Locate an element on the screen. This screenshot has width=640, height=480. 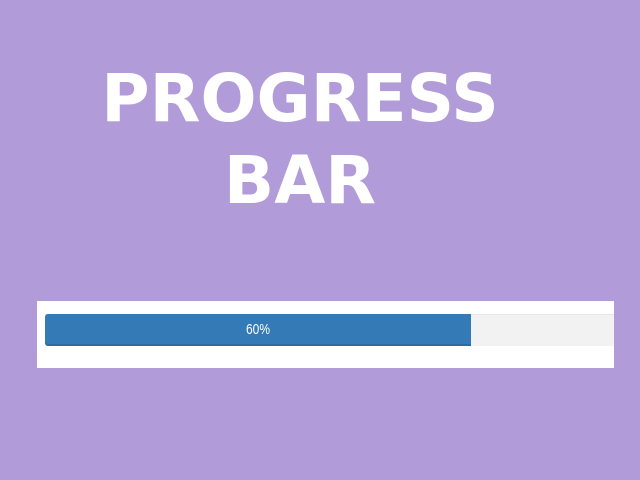
title-line-2: BAR is located at coordinates (300, 180).